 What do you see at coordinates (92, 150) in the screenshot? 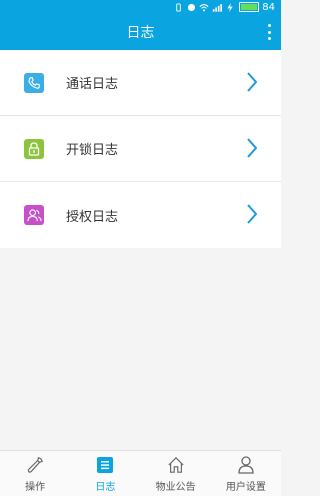
I see `list-item-label: 开锁日志` at bounding box center [92, 150].